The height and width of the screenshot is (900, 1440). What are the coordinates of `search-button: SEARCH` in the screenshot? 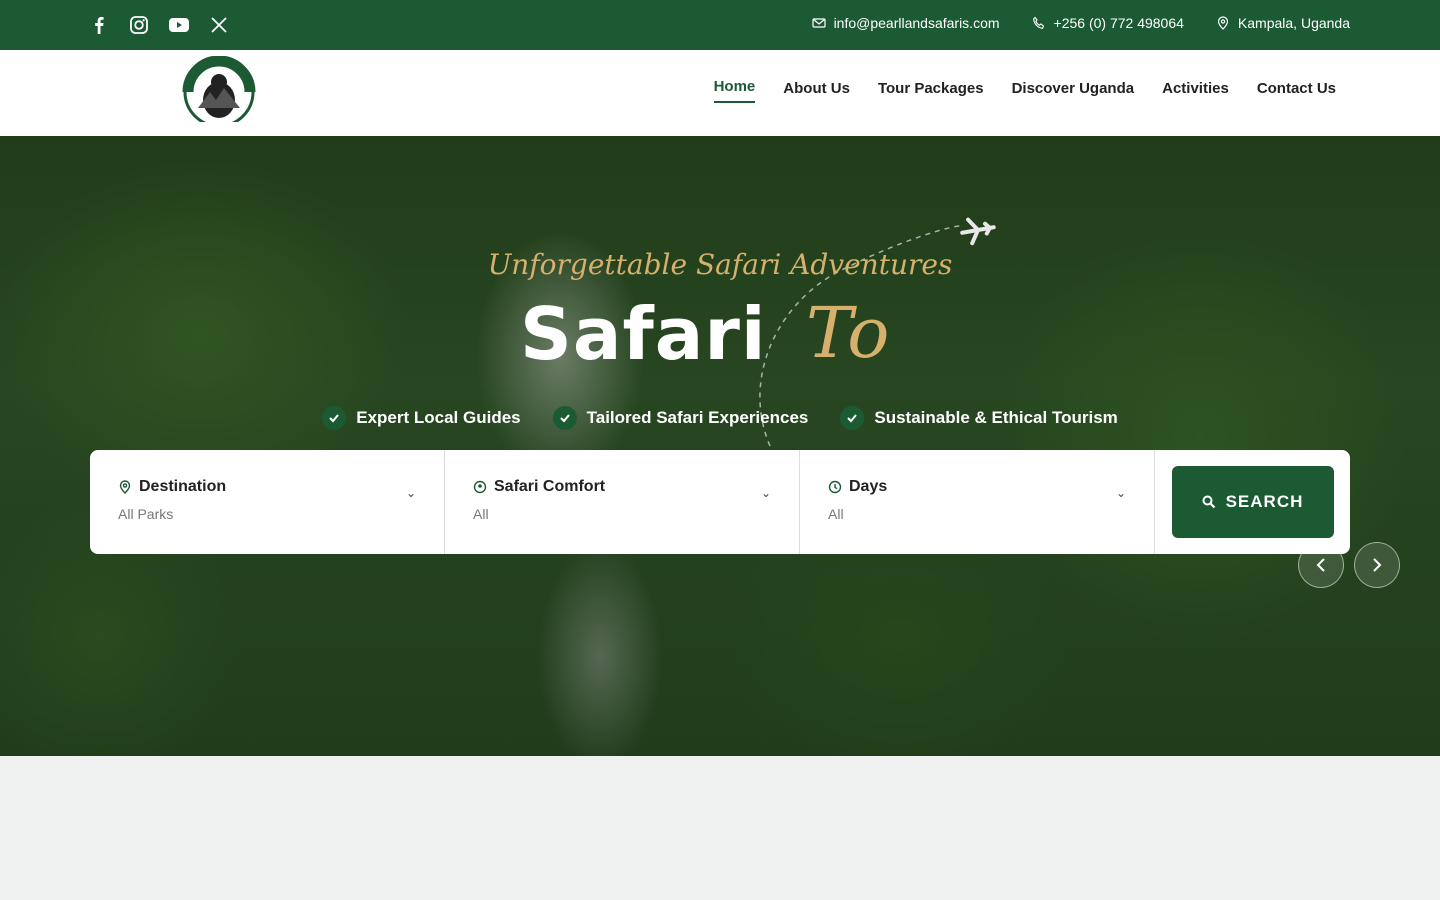 It's located at (1252, 502).